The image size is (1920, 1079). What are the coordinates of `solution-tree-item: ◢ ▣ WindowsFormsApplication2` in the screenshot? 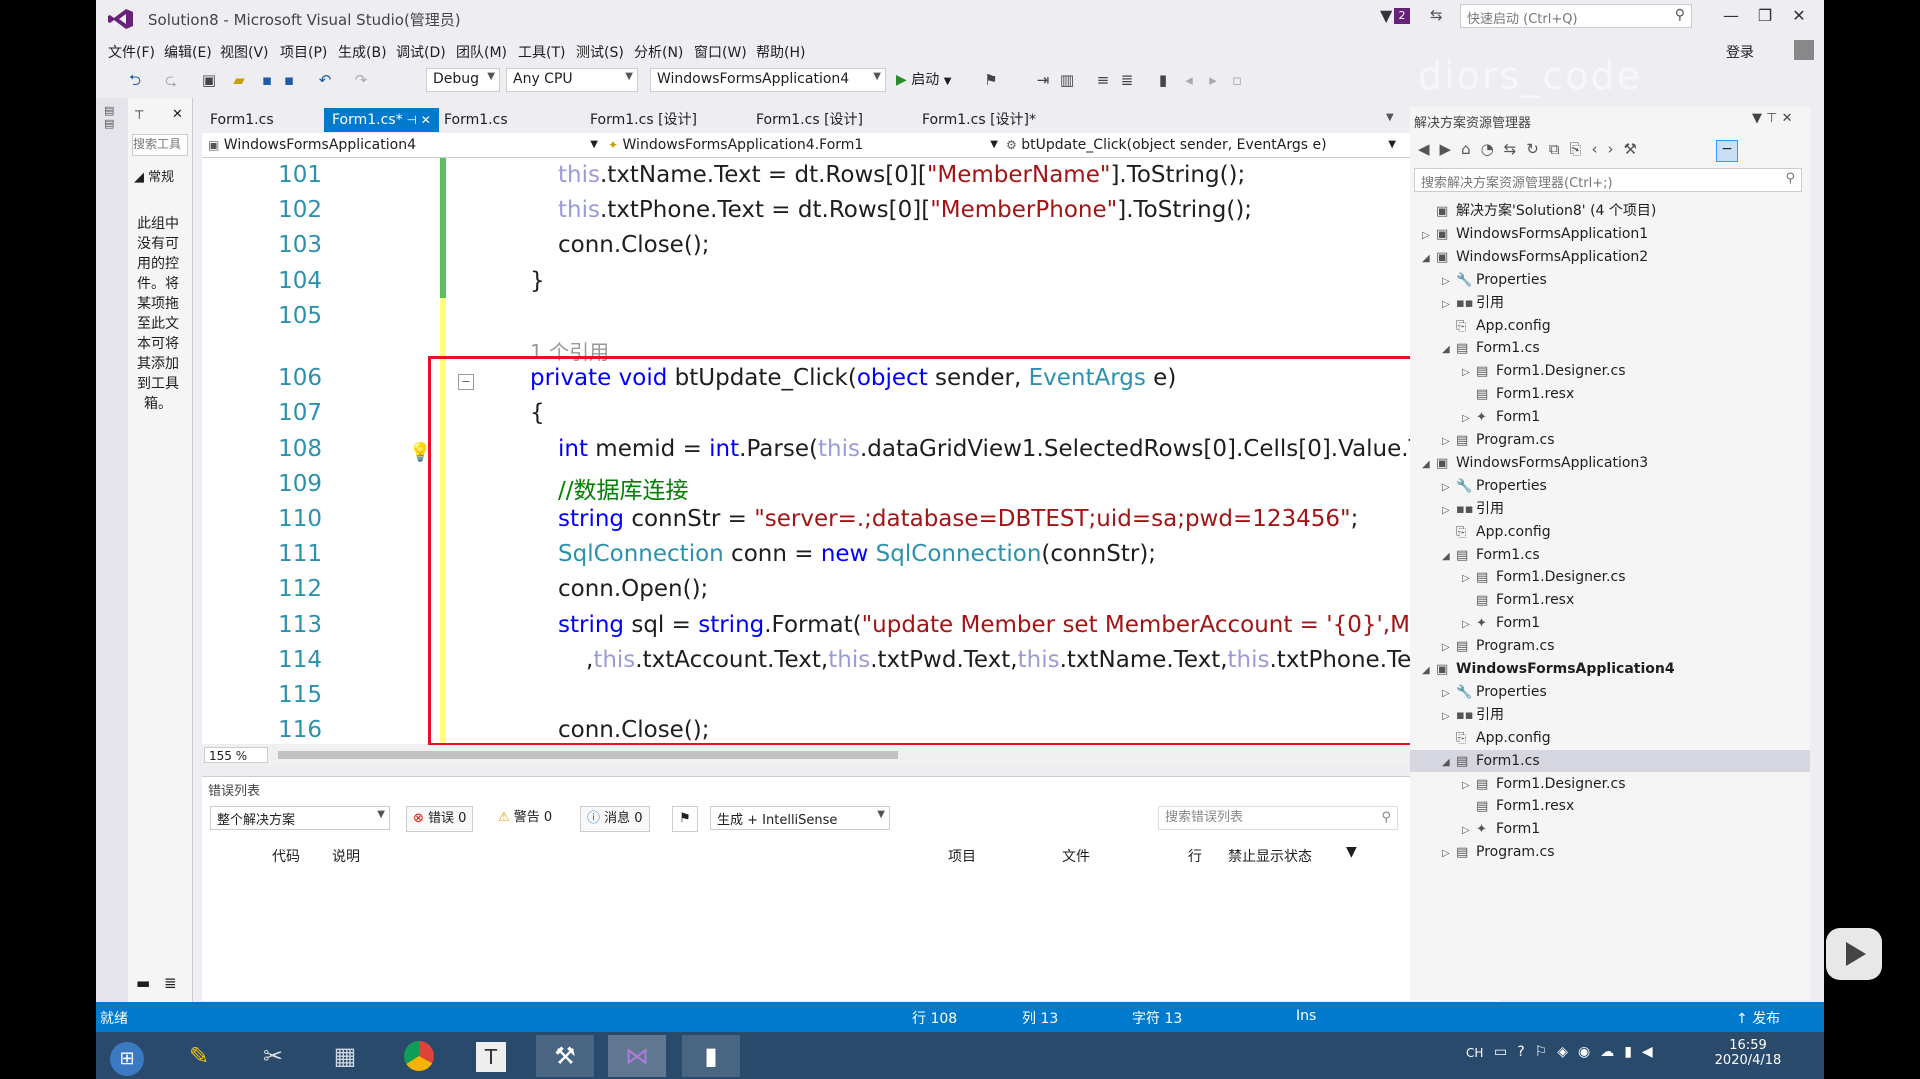 It's located at (1610, 257).